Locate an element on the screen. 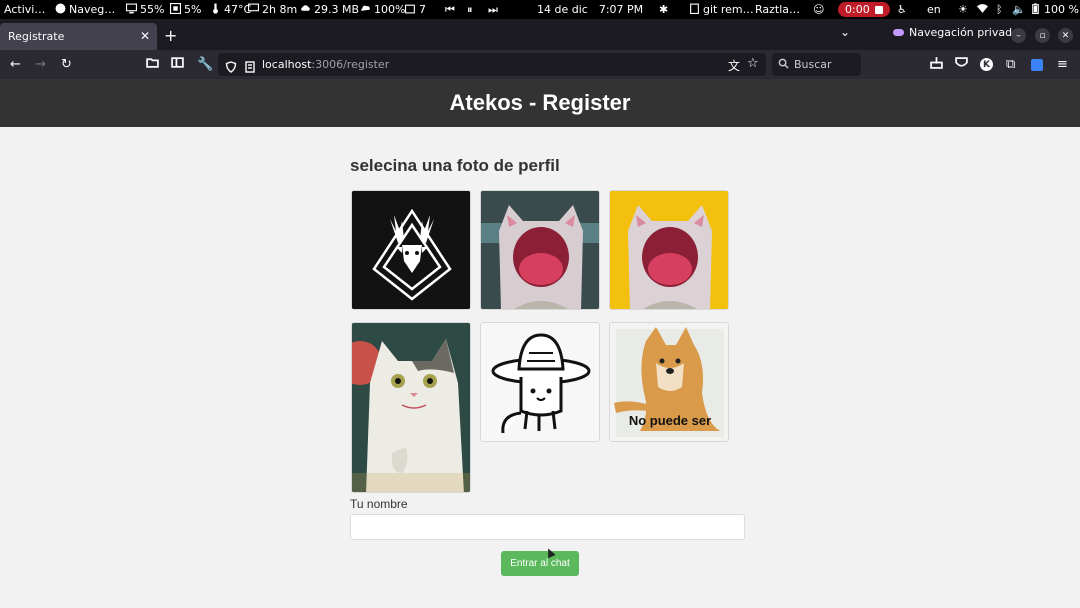  profile-pic-white-cat is located at coordinates (411, 407).